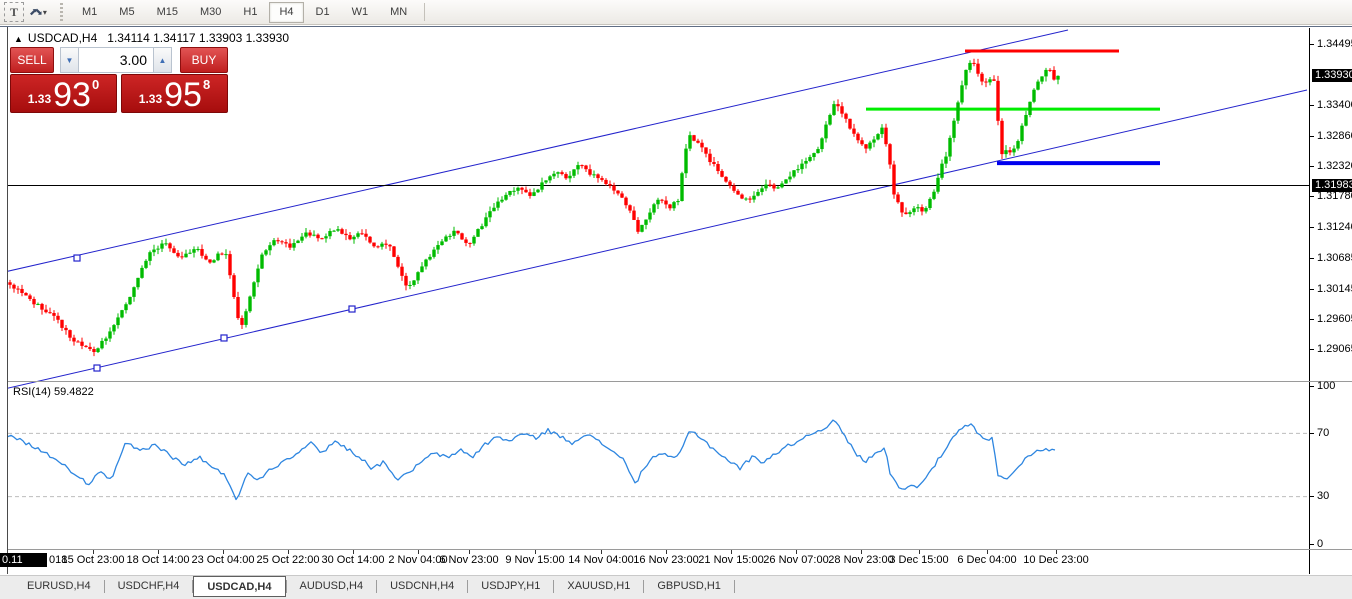  What do you see at coordinates (398, 12) in the screenshot?
I see `timeframe-button-mn: MN` at bounding box center [398, 12].